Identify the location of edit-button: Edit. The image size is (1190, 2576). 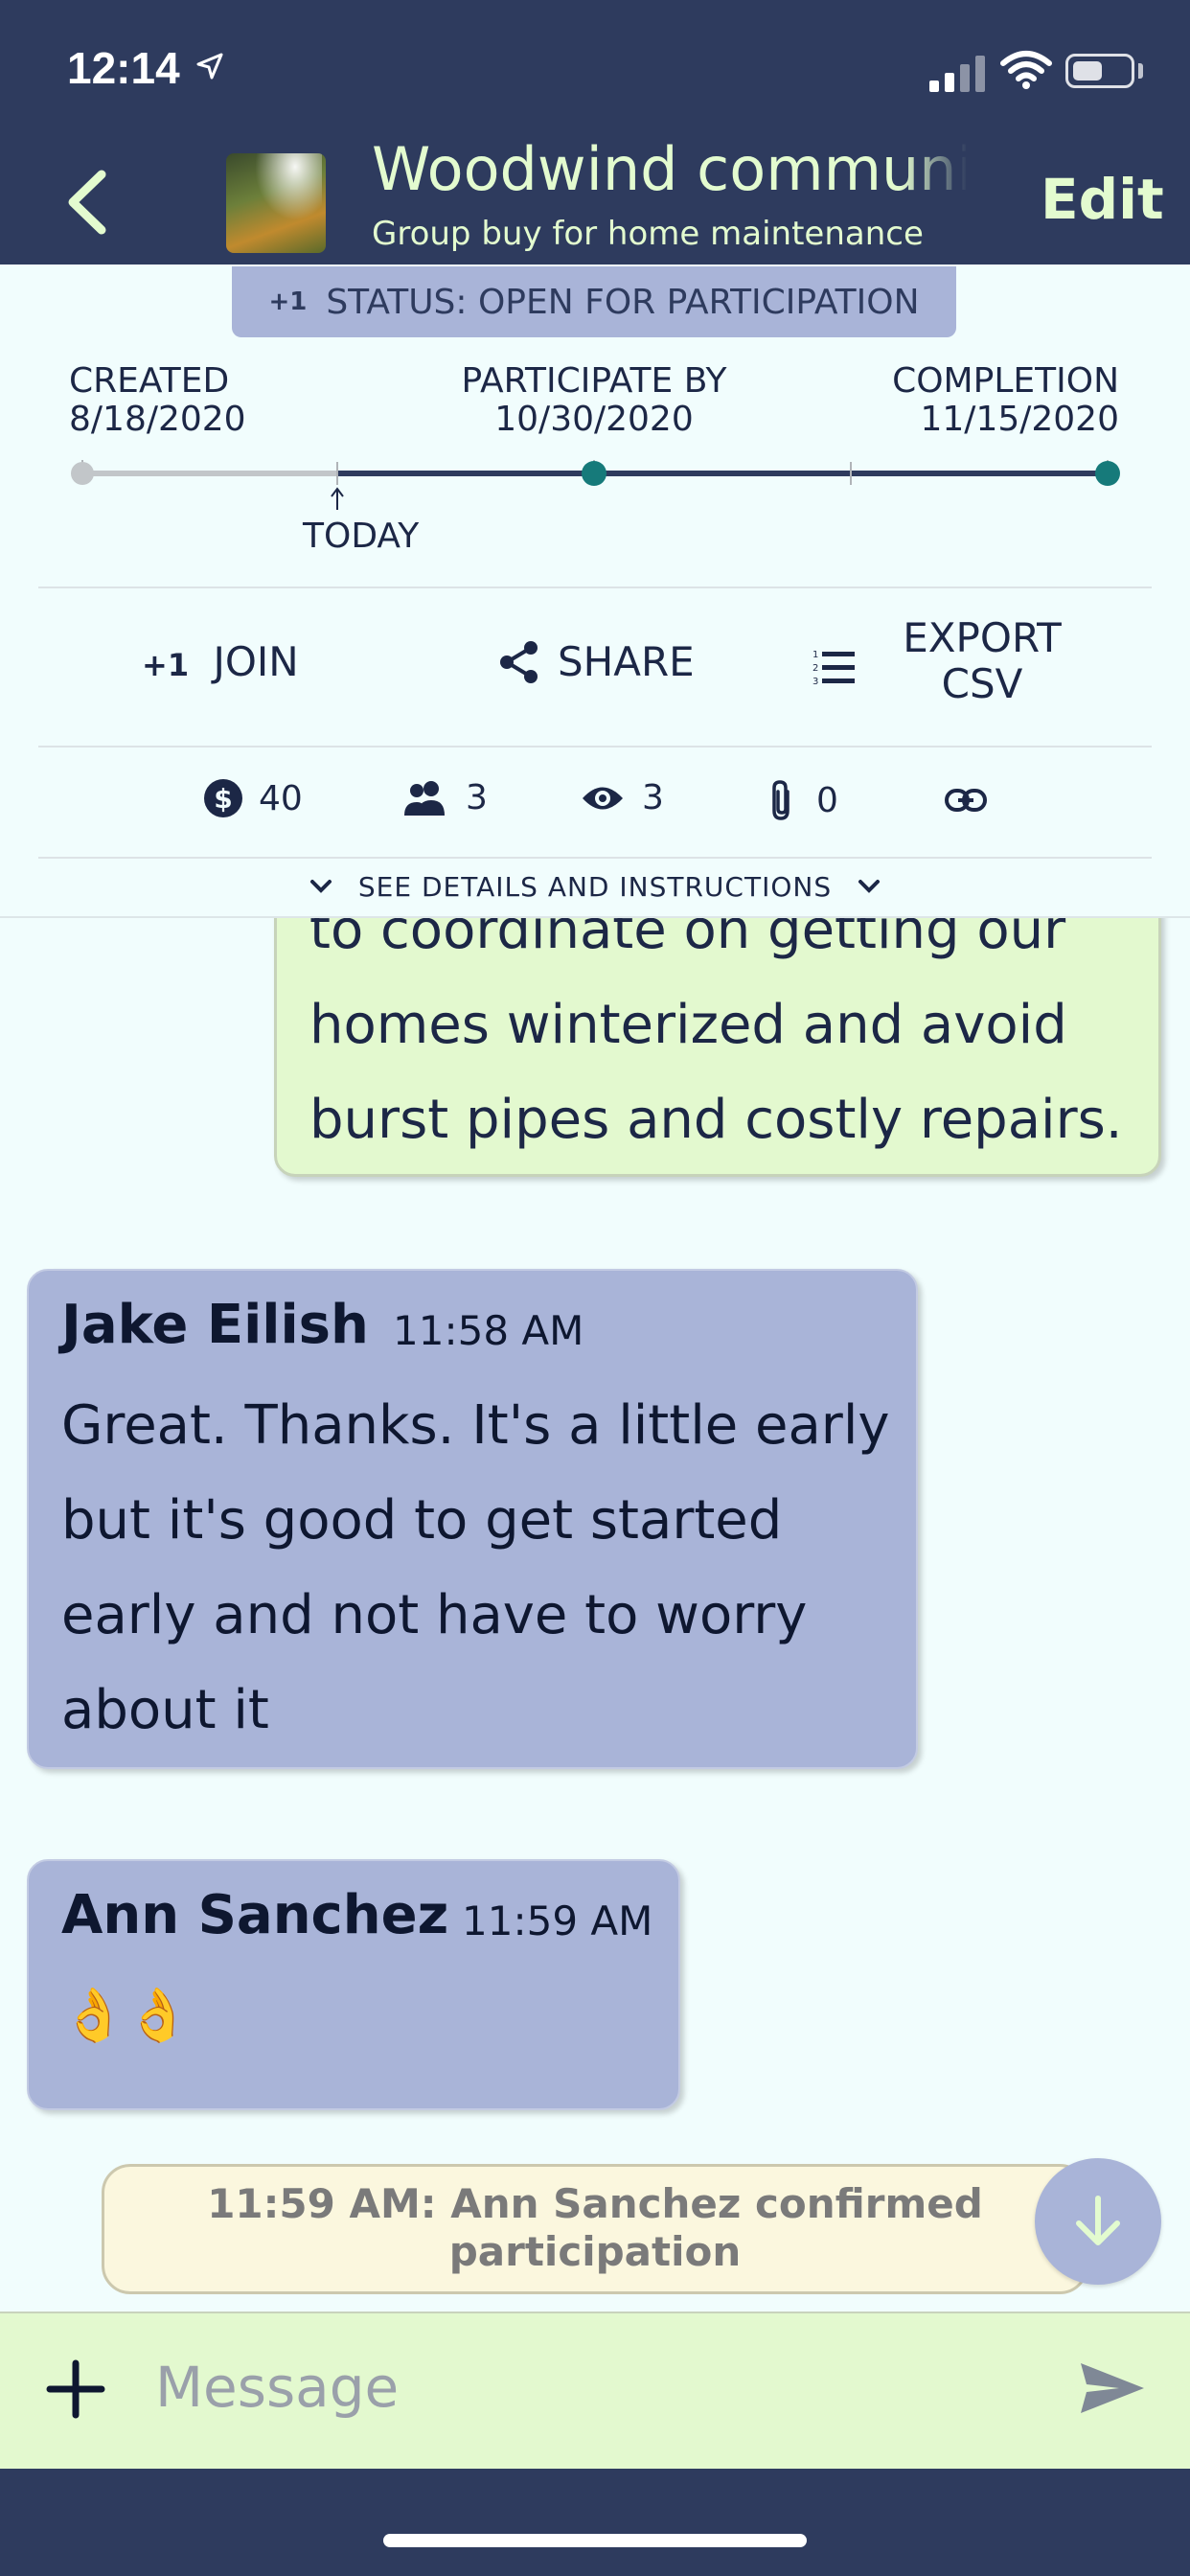
(1102, 199).